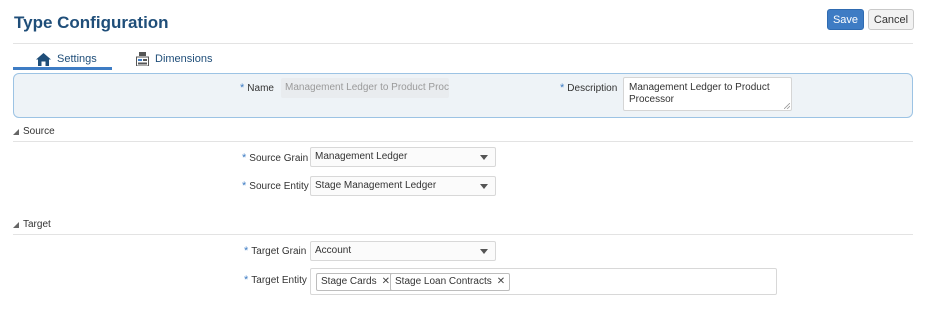  What do you see at coordinates (91, 22) in the screenshot?
I see `page-title: Type Configuration` at bounding box center [91, 22].